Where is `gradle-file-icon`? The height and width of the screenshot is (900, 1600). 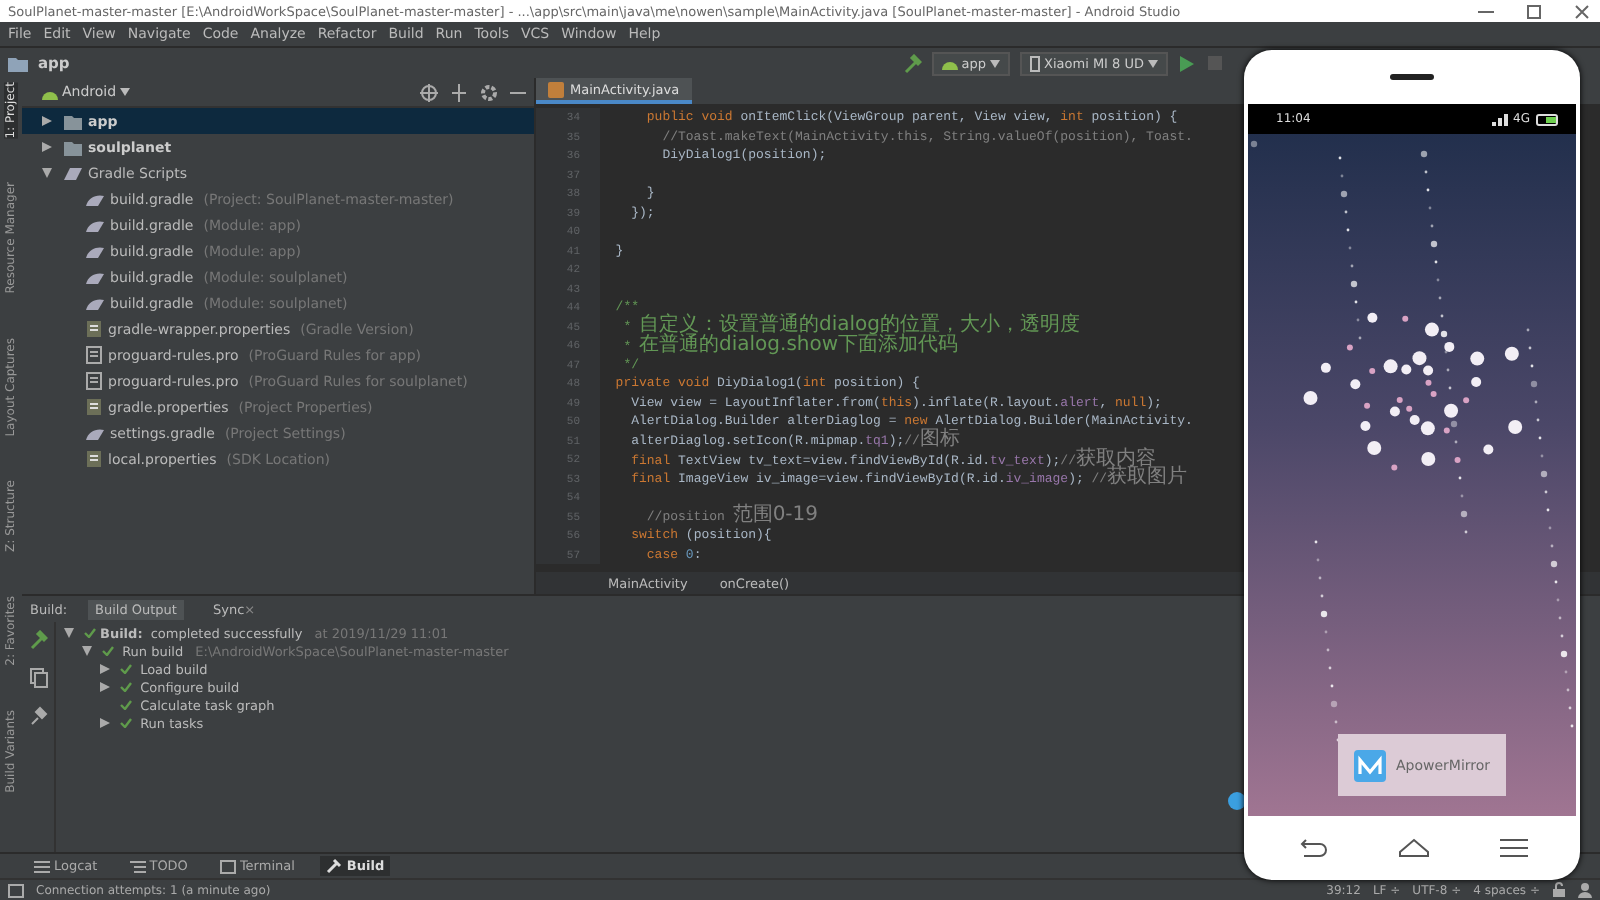
gradle-file-icon is located at coordinates (95, 433).